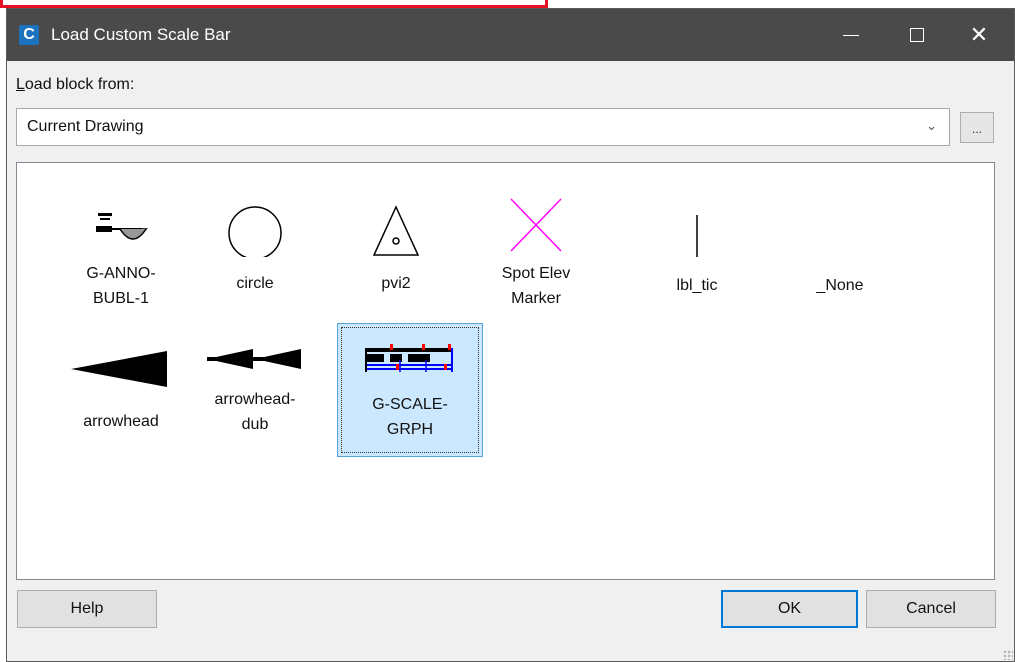 This screenshot has width=1015, height=662. What do you see at coordinates (931, 126) in the screenshot?
I see `chevron-down-icon: ⌄` at bounding box center [931, 126].